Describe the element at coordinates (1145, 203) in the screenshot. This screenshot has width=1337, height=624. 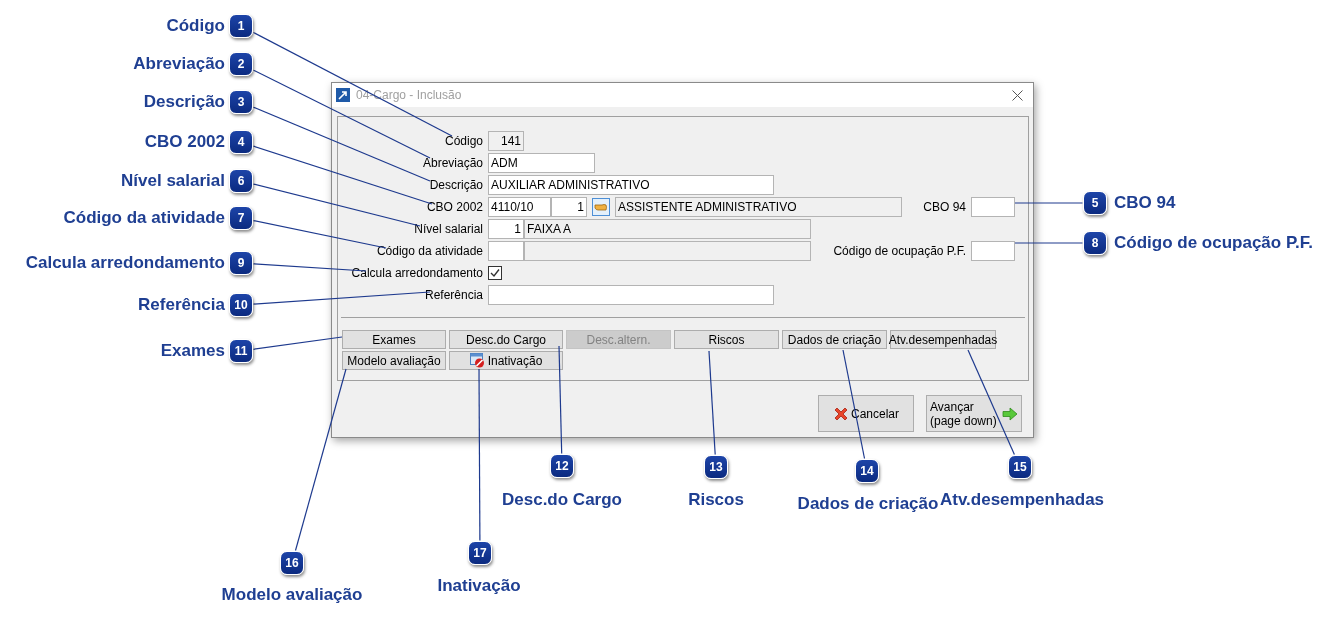
I see `callout-label: CBO 94` at that location.